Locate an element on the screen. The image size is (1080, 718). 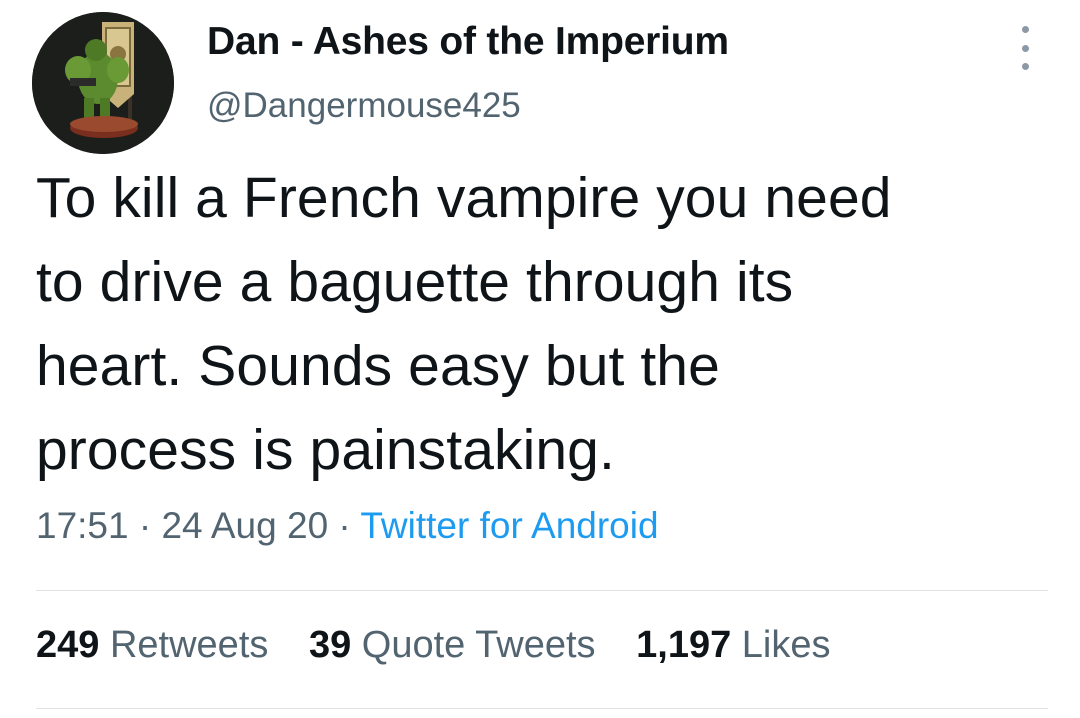
tweet-meta: 17:51 · 24 Aug 20 · Twitter for Android is located at coordinates (347, 526).